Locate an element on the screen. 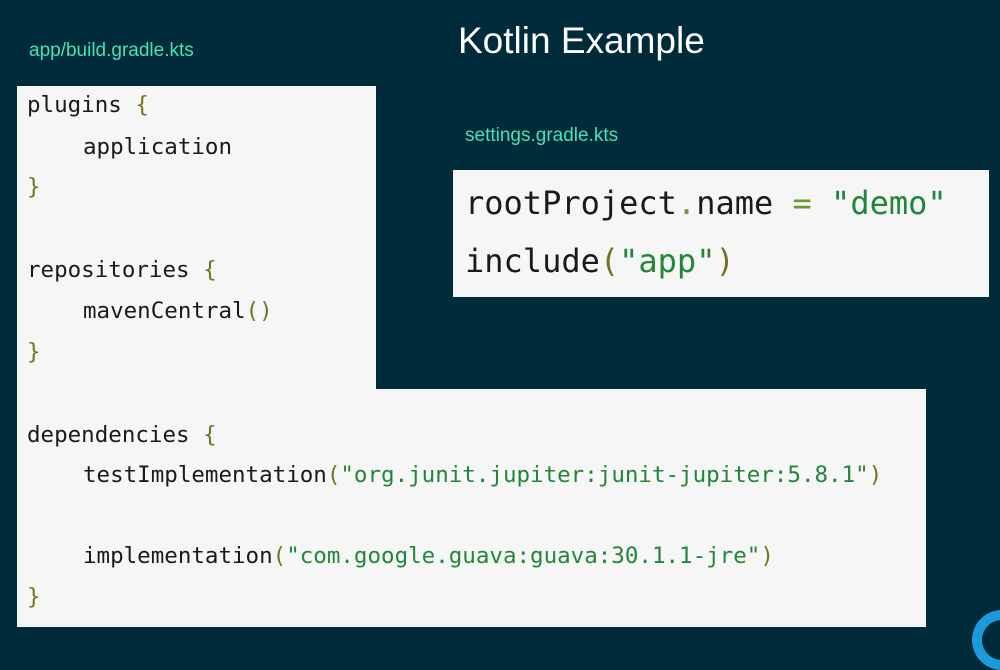  code-line-root-project: rootProject.name = "demo" is located at coordinates (706, 203).